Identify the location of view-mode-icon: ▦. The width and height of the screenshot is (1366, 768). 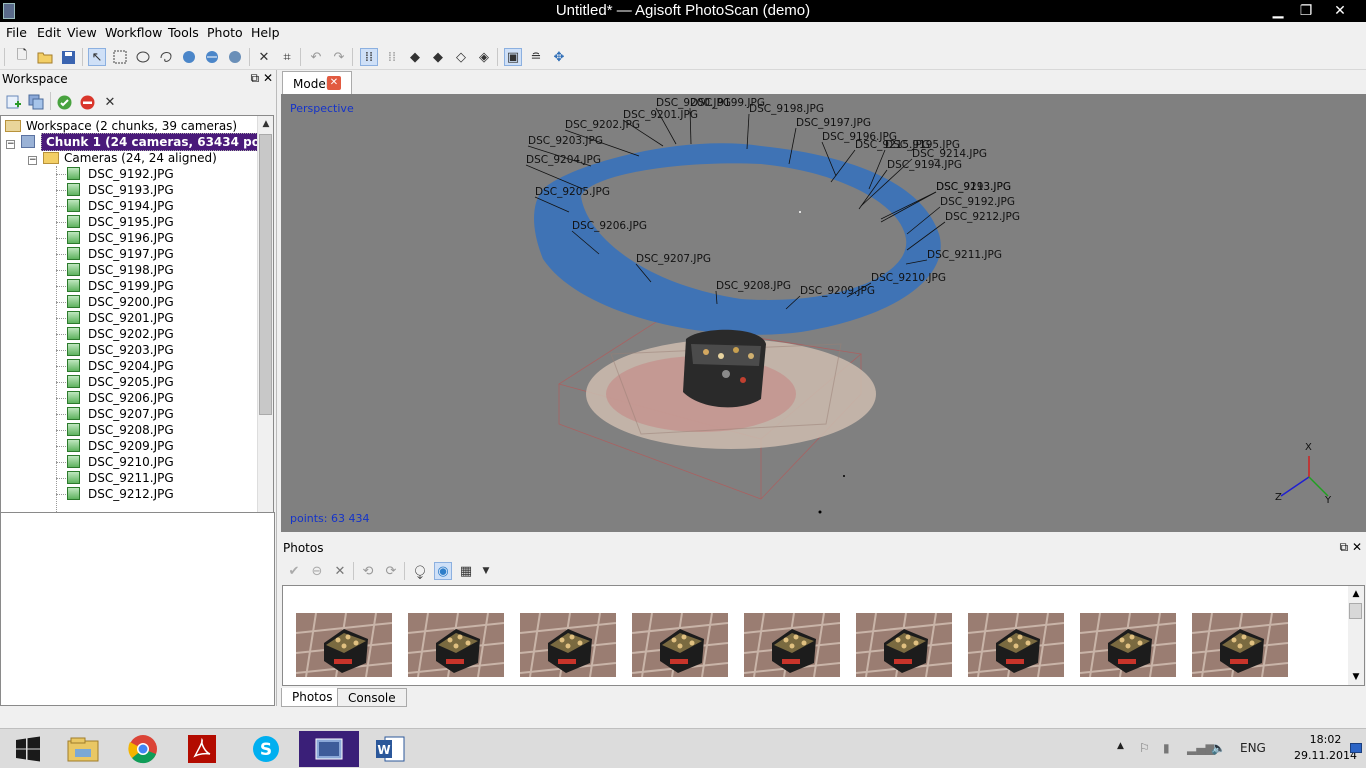
(466, 571).